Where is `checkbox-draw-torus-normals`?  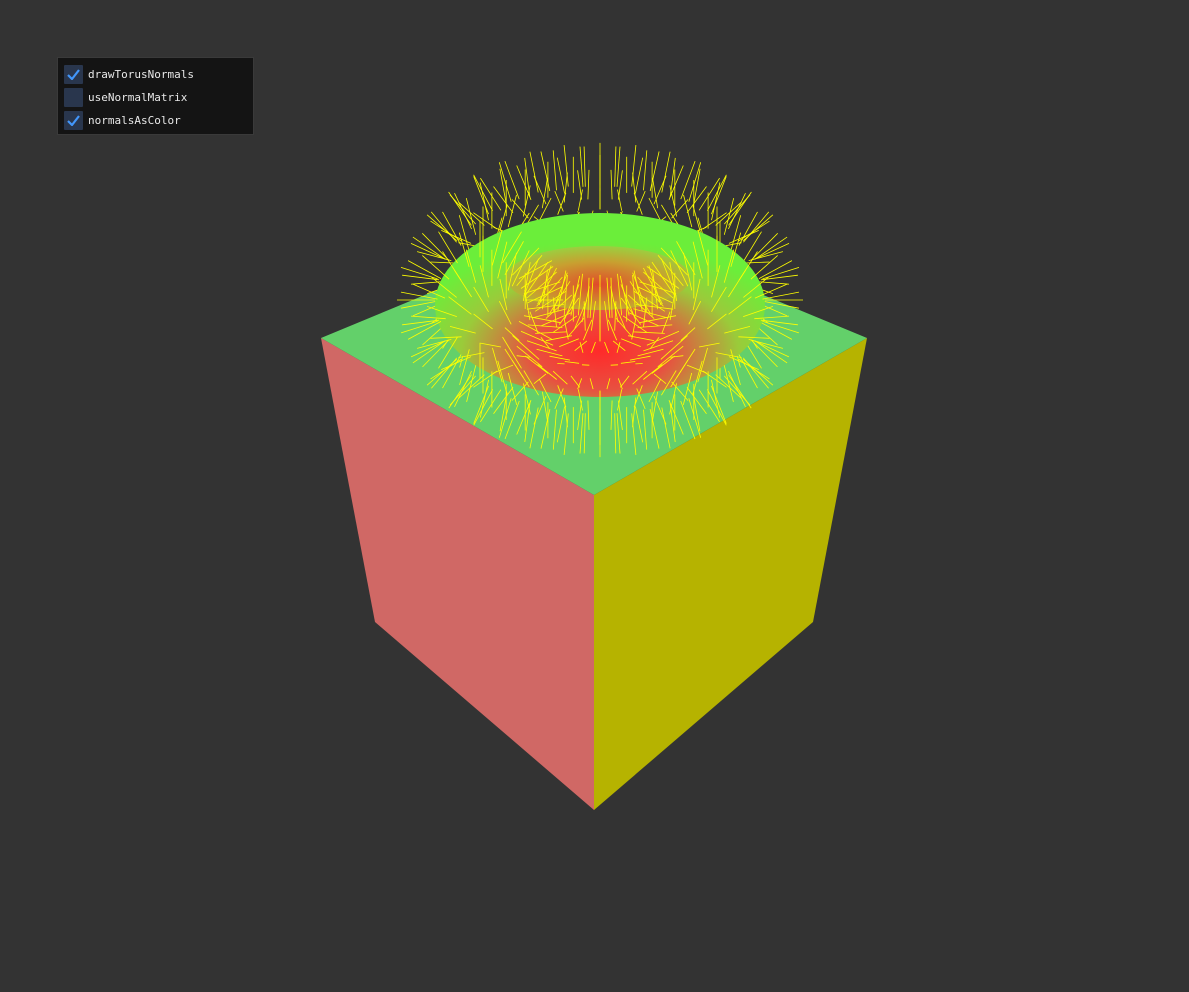
checkbox-draw-torus-normals is located at coordinates (73, 74).